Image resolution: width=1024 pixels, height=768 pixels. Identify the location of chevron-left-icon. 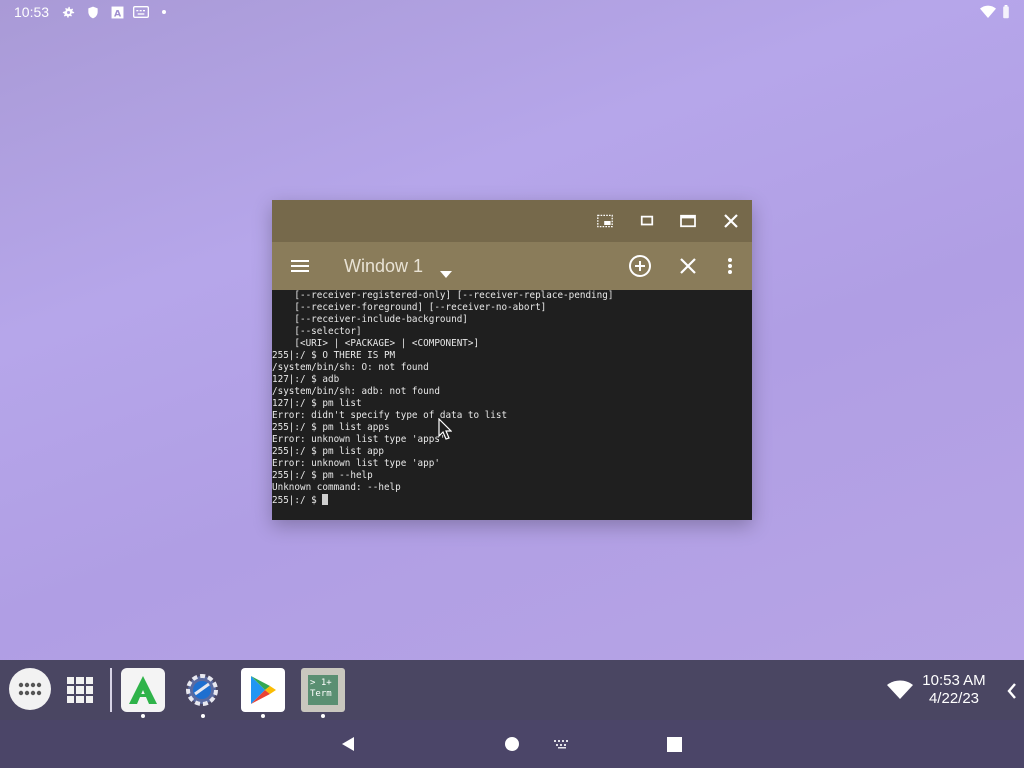
(1012, 691).